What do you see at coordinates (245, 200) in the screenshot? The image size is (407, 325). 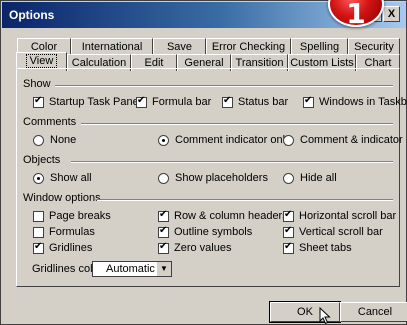 I see `window-options-group-divider` at bounding box center [245, 200].